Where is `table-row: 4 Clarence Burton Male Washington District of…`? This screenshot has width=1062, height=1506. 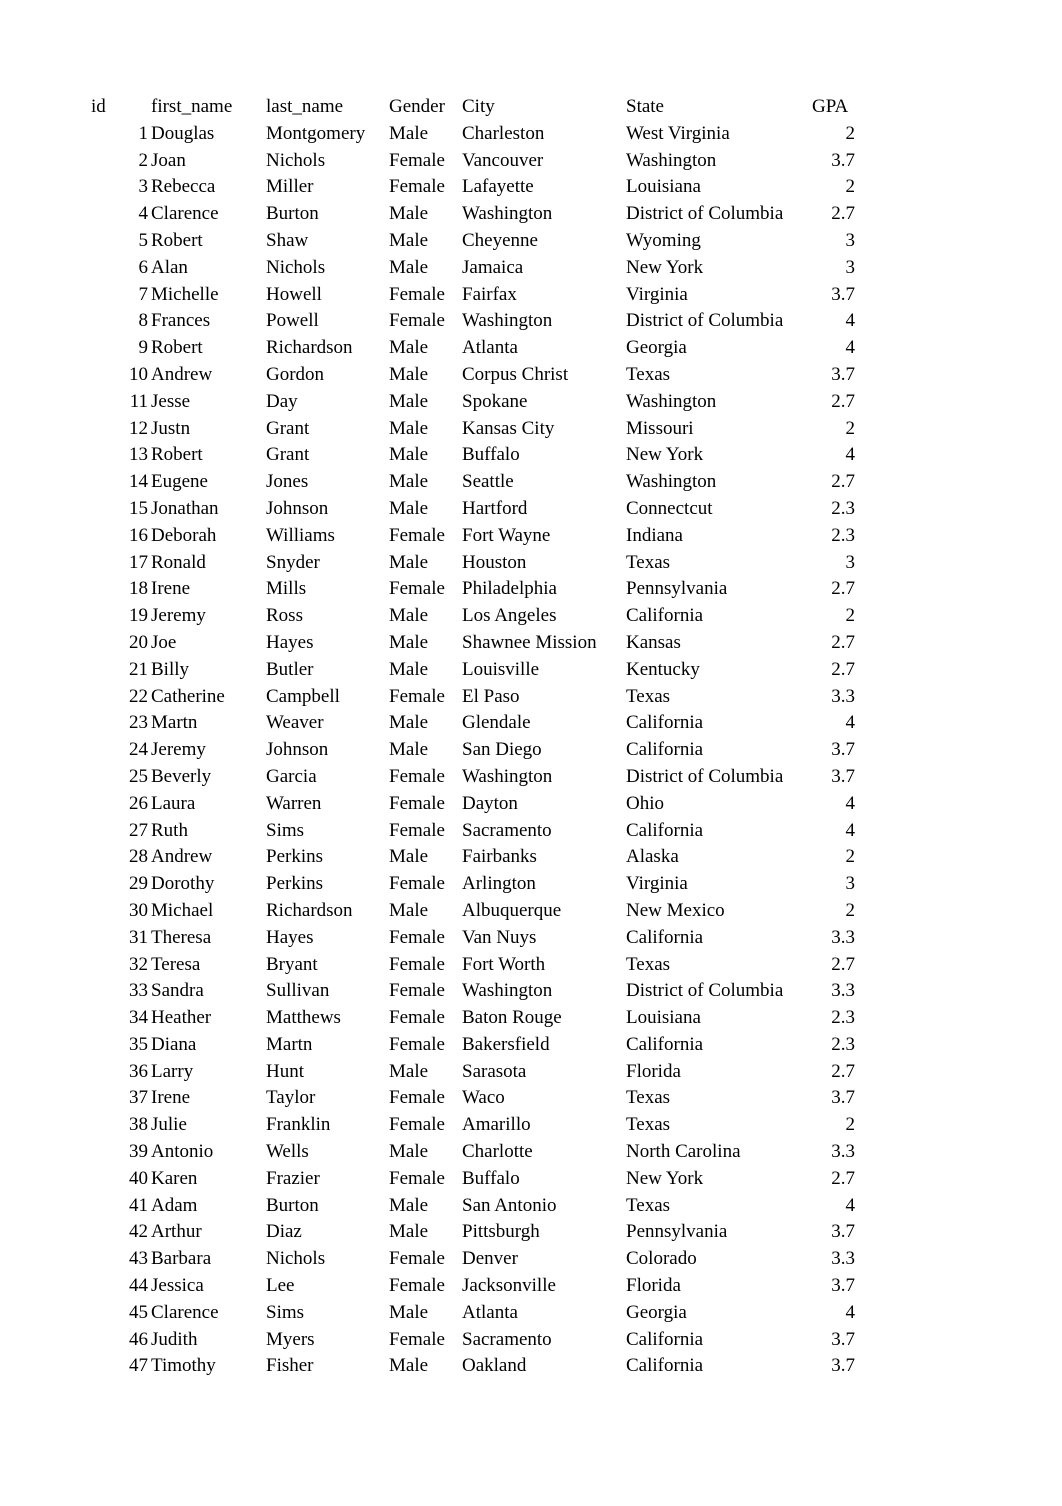 table-row: 4 Clarence Burton Male Washington District of… is located at coordinates (531, 214).